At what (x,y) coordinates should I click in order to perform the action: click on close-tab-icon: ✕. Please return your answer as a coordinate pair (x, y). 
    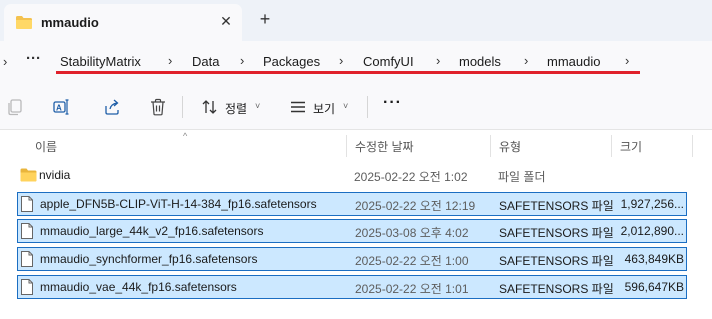
    Looking at the image, I should click on (226, 21).